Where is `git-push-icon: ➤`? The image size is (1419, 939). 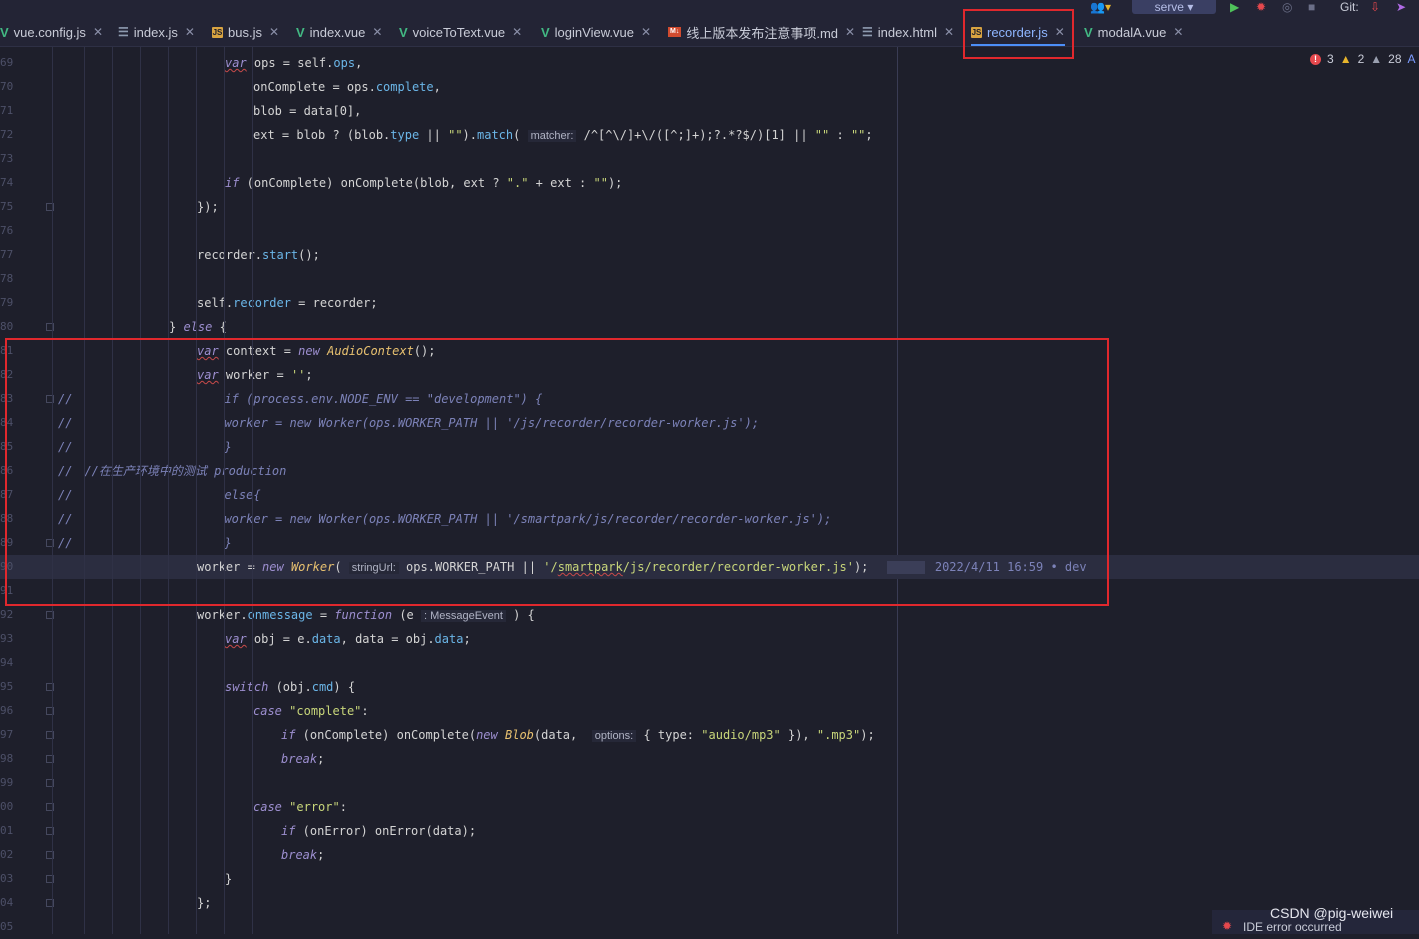
git-push-icon: ➤ is located at coordinates (1401, 7).